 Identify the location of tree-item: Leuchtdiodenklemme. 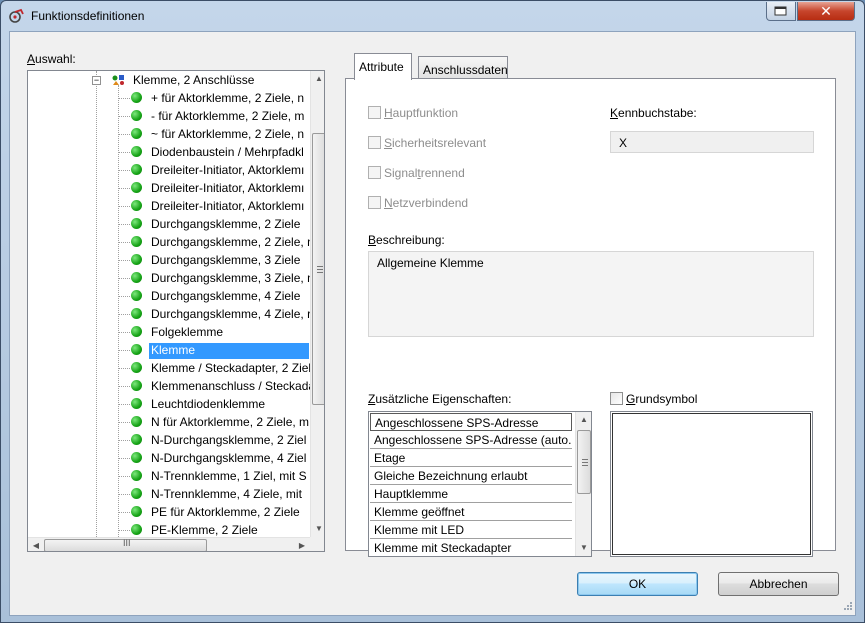
(169, 404).